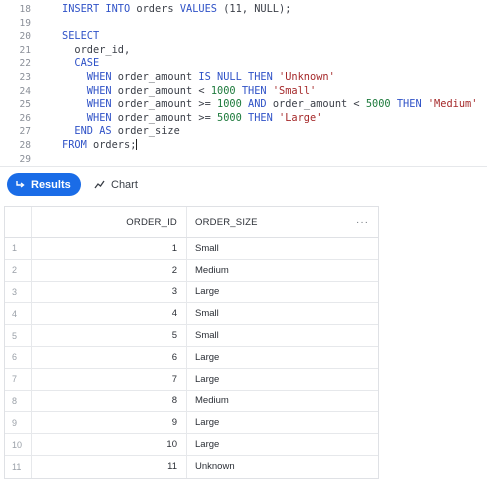  Describe the element at coordinates (362, 222) in the screenshot. I see `column-menu-icon: ···` at that location.